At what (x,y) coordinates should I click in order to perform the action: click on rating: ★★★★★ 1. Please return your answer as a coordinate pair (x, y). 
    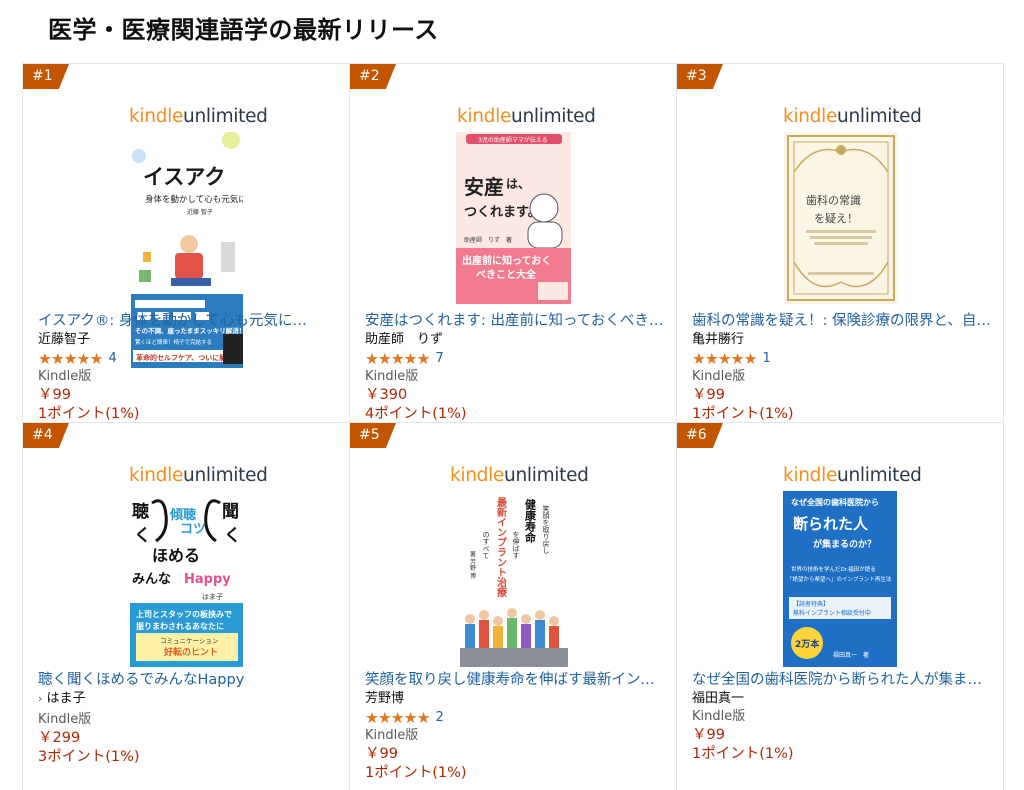
    Looking at the image, I should click on (843, 358).